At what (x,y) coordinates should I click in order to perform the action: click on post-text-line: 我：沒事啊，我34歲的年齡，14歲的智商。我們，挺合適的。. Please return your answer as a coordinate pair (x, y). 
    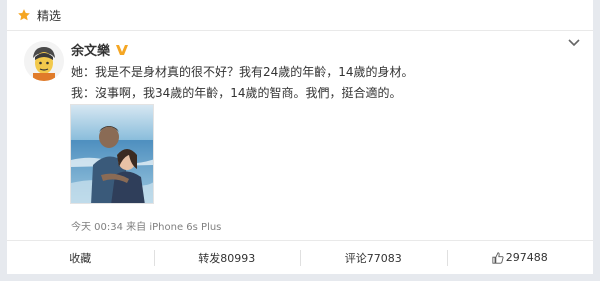
    Looking at the image, I should click on (236, 93).